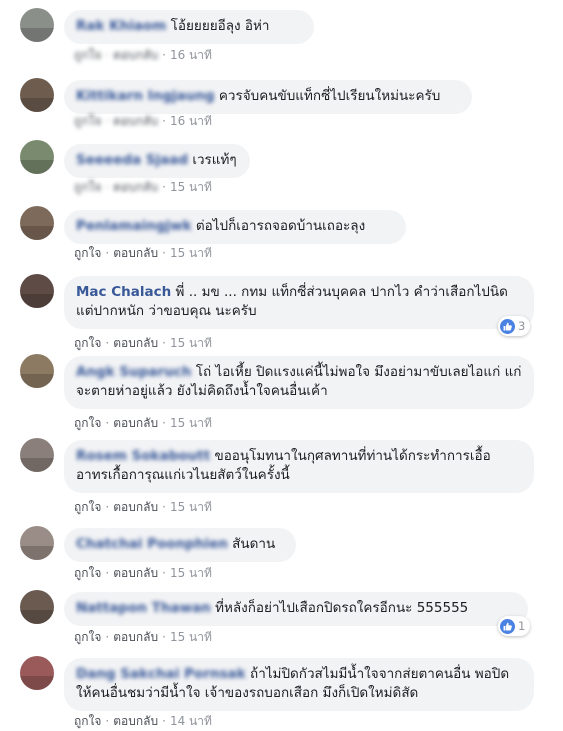  What do you see at coordinates (220, 26) in the screenshot?
I see `comment-text: โอ้ยยยยอีลุง อิห่า` at bounding box center [220, 26].